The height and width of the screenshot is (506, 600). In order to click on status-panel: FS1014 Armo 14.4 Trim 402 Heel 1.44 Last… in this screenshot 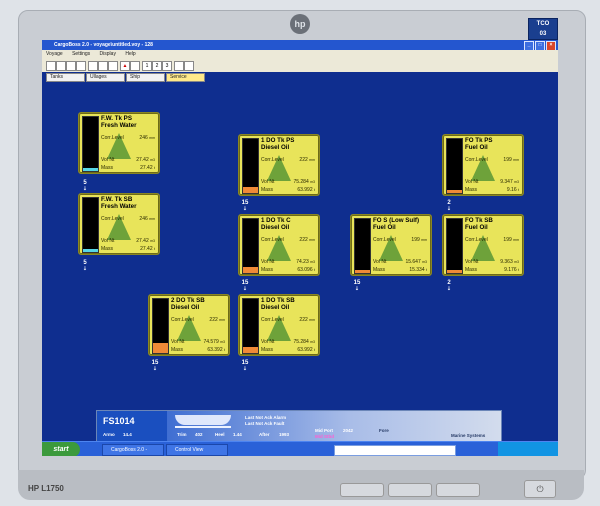, I will do `click(299, 426)`.